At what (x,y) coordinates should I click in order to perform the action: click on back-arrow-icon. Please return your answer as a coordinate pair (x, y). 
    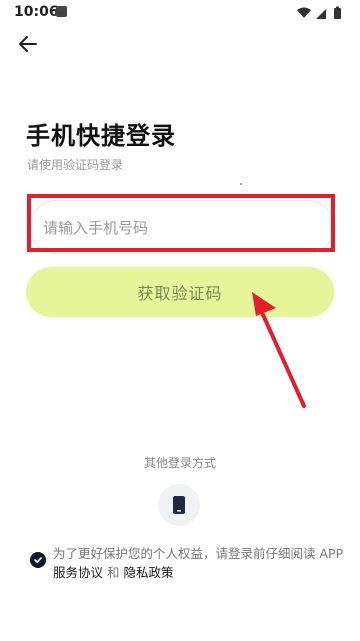
    Looking at the image, I should click on (28, 44).